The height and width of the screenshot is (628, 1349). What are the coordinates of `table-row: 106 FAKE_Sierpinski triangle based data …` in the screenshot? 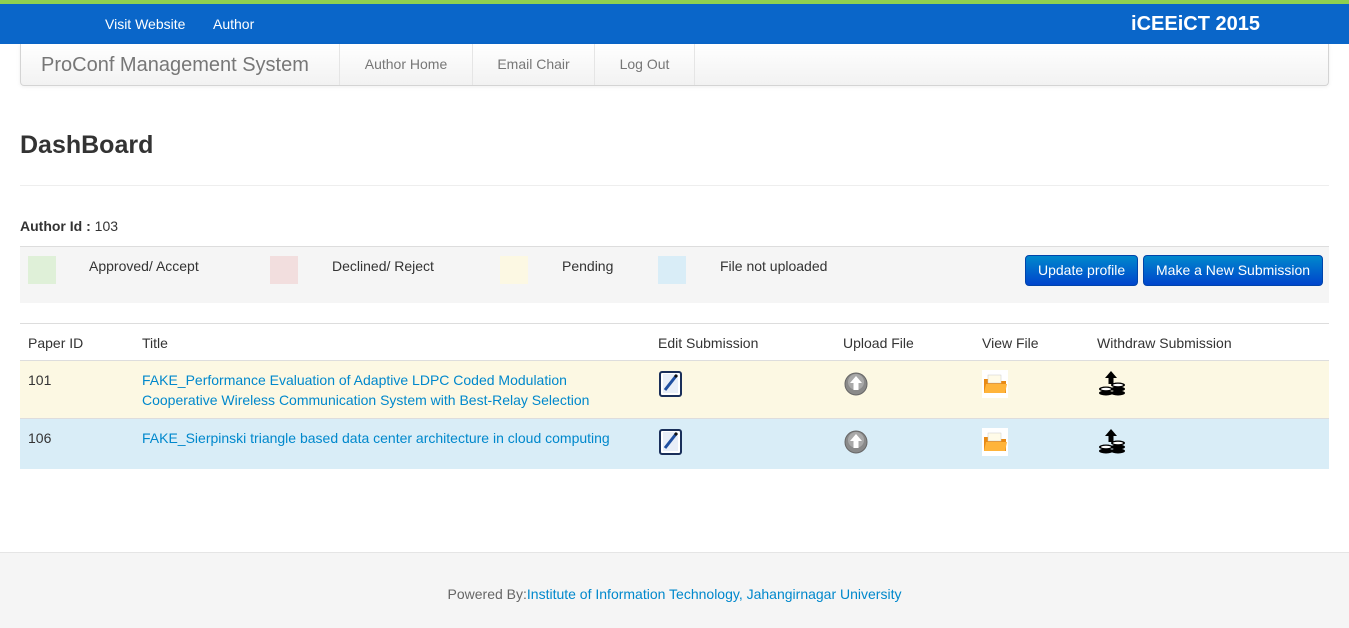 It's located at (674, 443).